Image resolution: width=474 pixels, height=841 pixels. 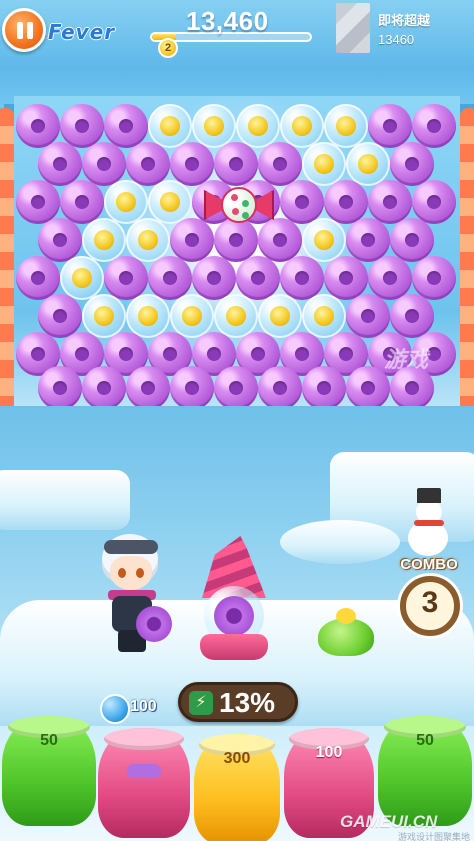 I want to click on bubble-shooter, so click(x=234, y=598).